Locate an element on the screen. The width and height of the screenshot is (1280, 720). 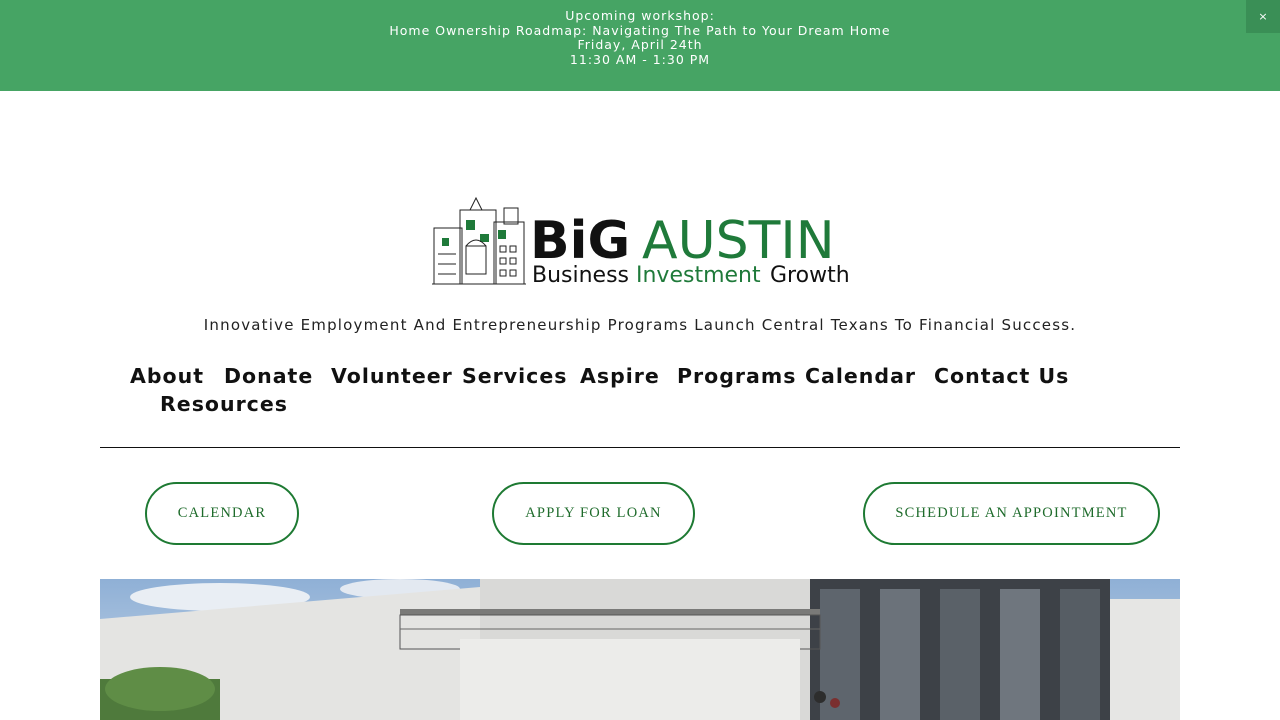
nav-item-contact-us: Contact Us is located at coordinates (1001, 376).